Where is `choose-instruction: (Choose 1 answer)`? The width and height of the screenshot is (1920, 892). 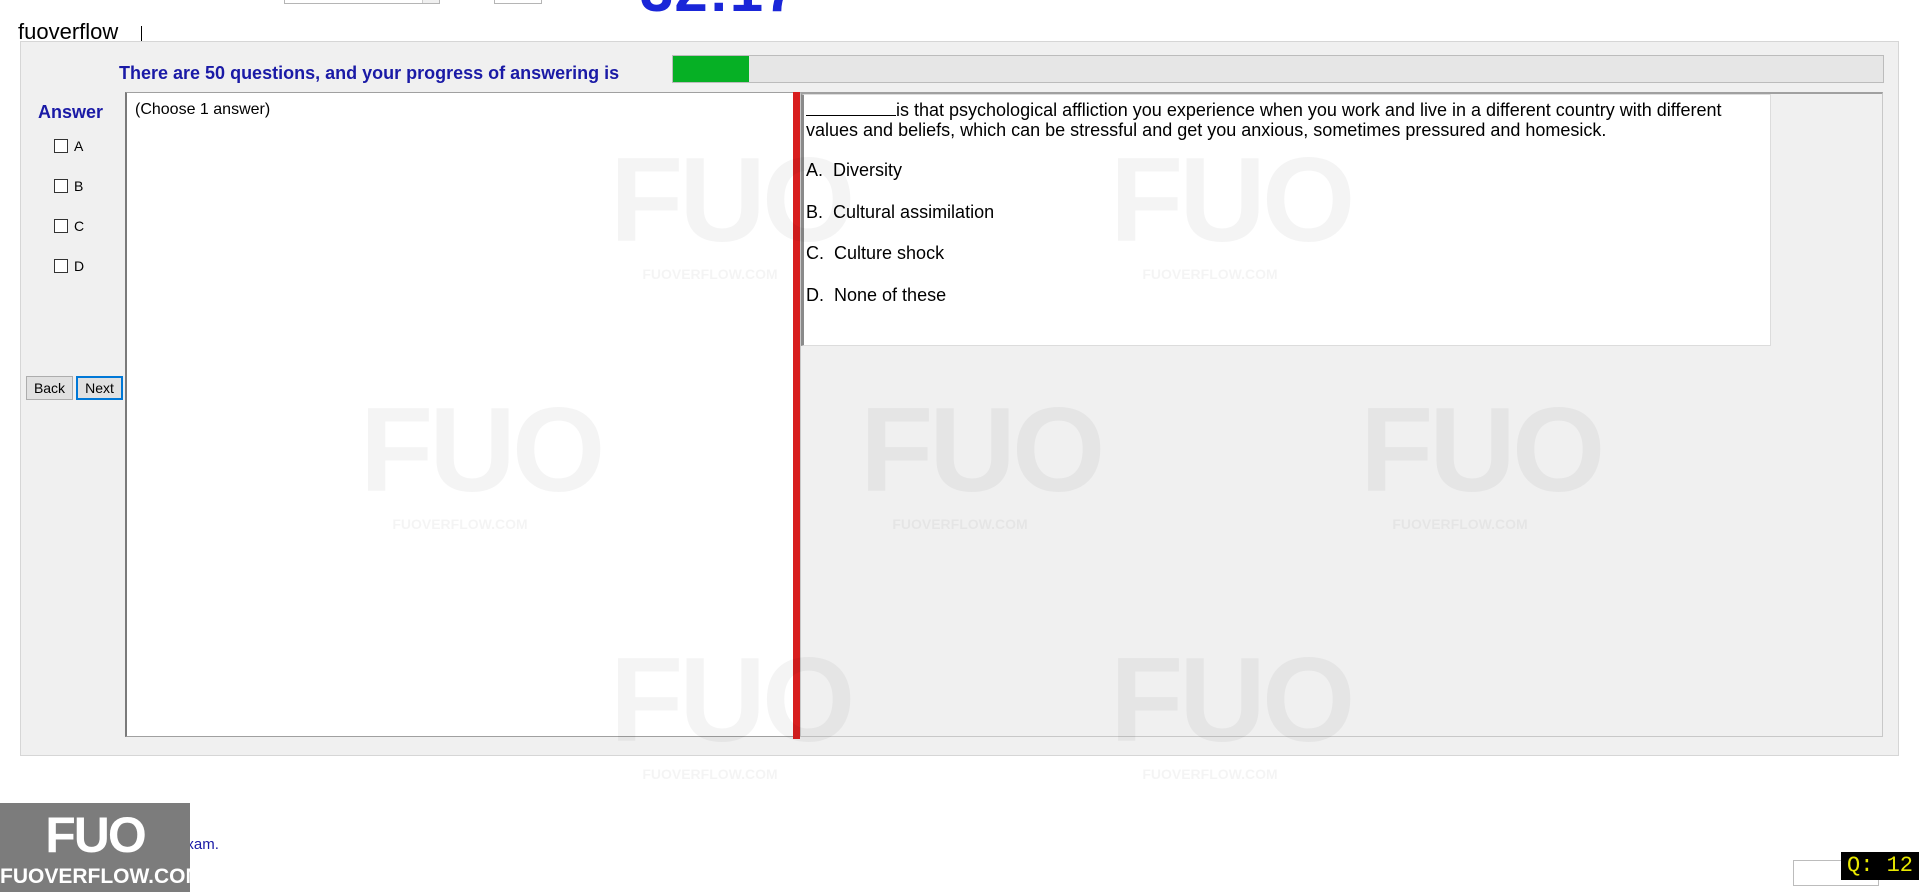
choose-instruction: (Choose 1 answer) is located at coordinates (203, 109).